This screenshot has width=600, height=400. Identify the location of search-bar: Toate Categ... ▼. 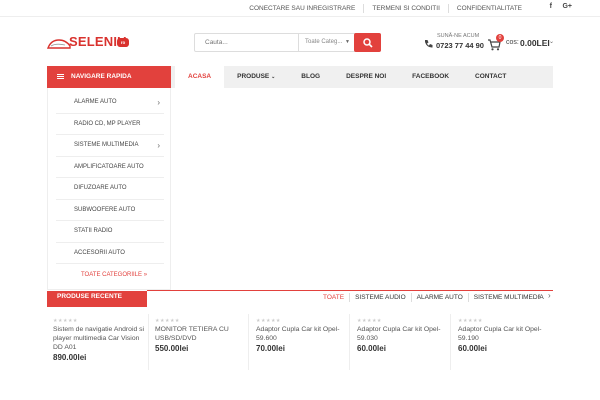
(287, 42).